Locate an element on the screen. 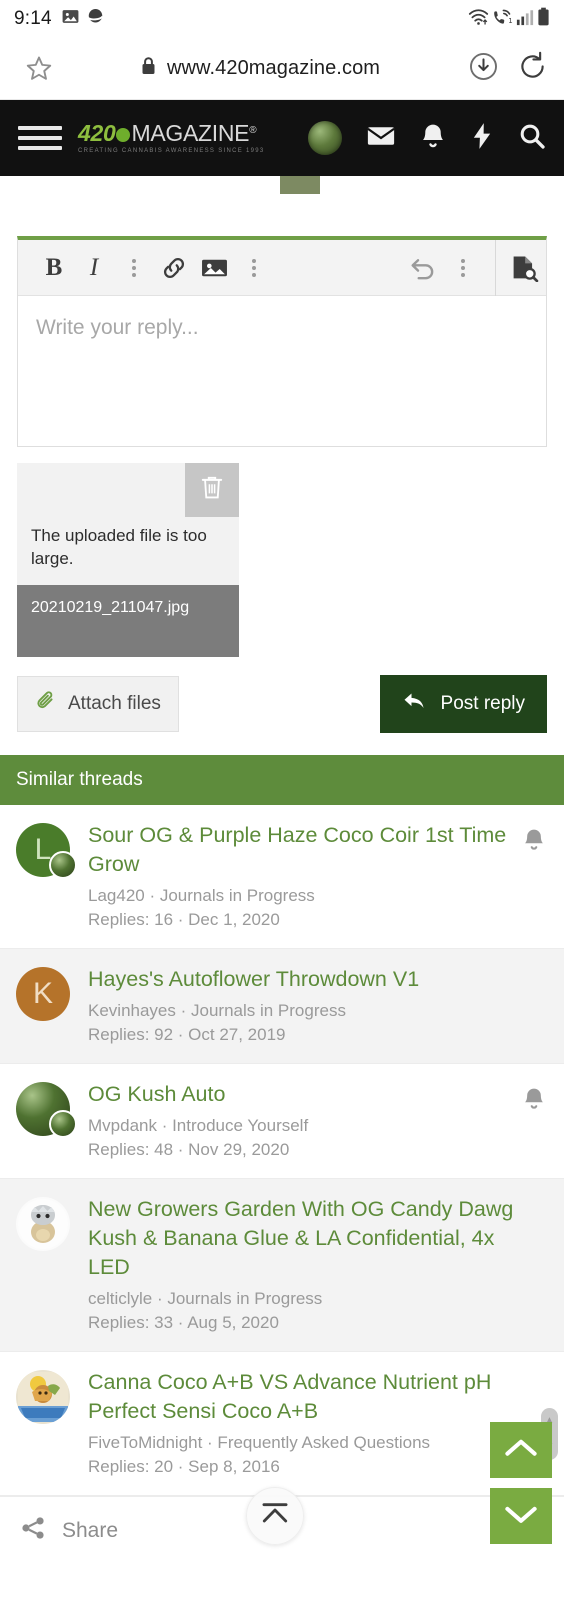 The height and width of the screenshot is (1600, 564). insert-link-button is located at coordinates (174, 268).